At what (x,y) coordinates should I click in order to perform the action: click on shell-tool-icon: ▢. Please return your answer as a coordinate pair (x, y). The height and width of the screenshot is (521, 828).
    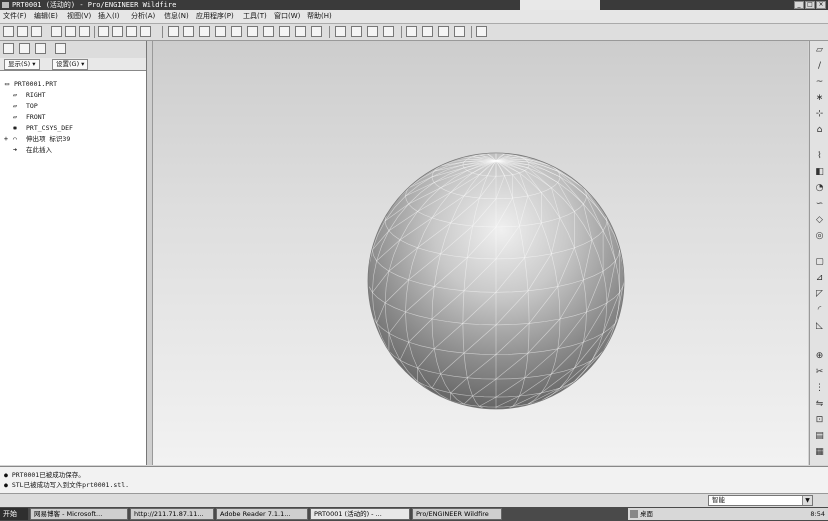
    Looking at the image, I should click on (819, 262).